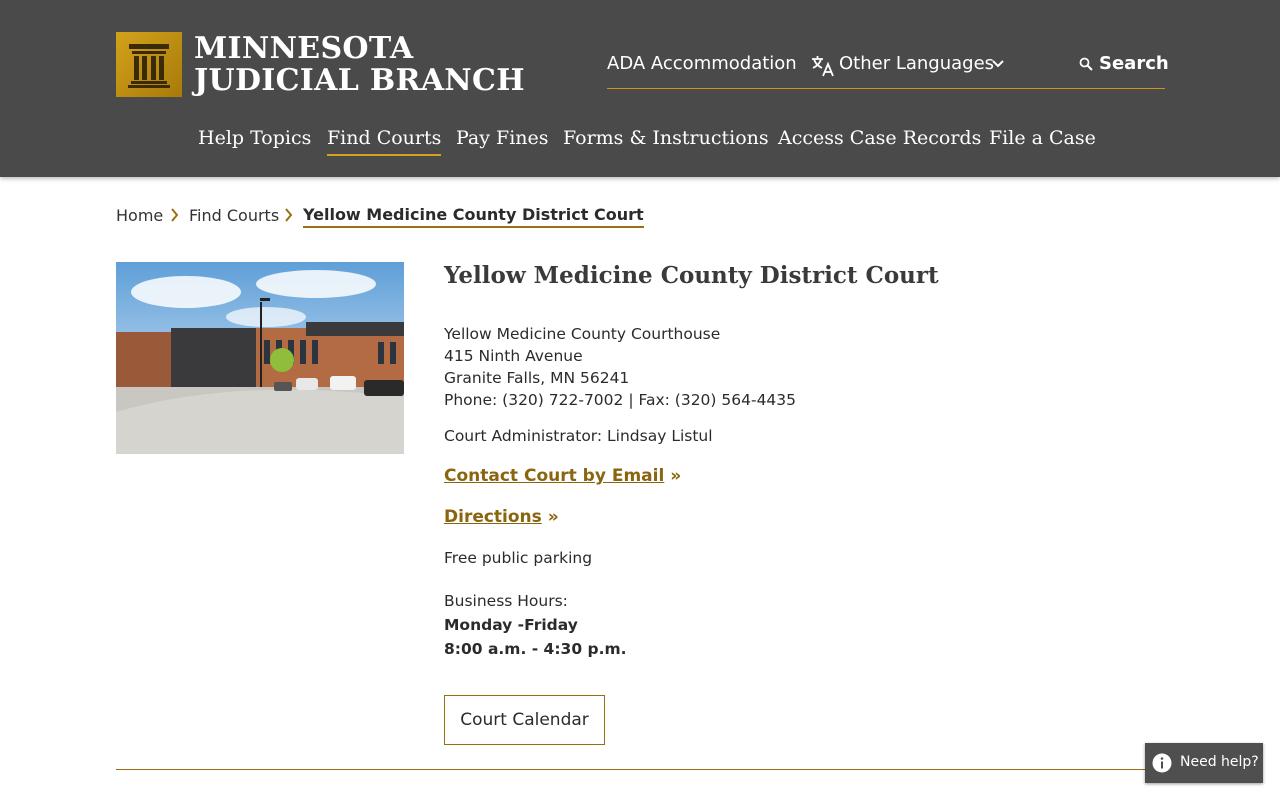  Describe the element at coordinates (260, 358) in the screenshot. I see `courthouse-photo` at that location.